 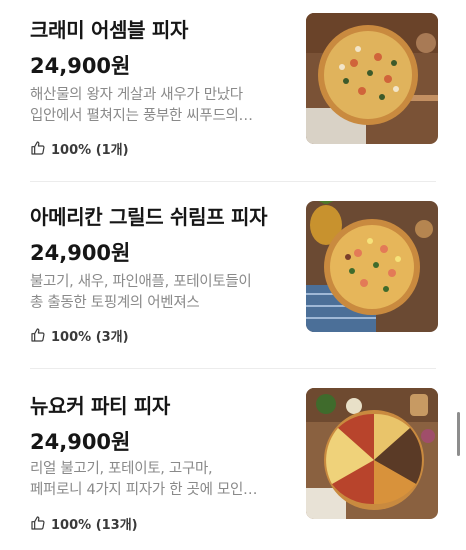 I want to click on menu-item-rating: 100% (3개), so click(x=79, y=335).